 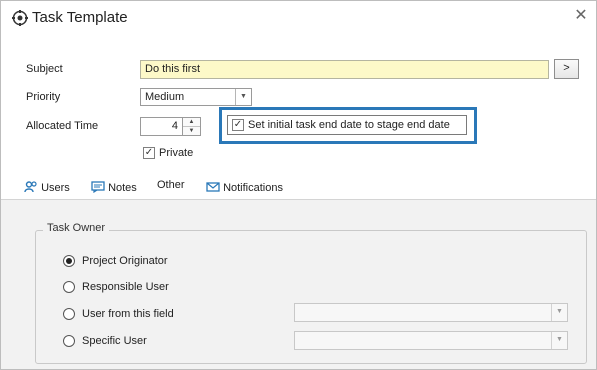 What do you see at coordinates (344, 69) in the screenshot?
I see `subject-field: Do this first` at bounding box center [344, 69].